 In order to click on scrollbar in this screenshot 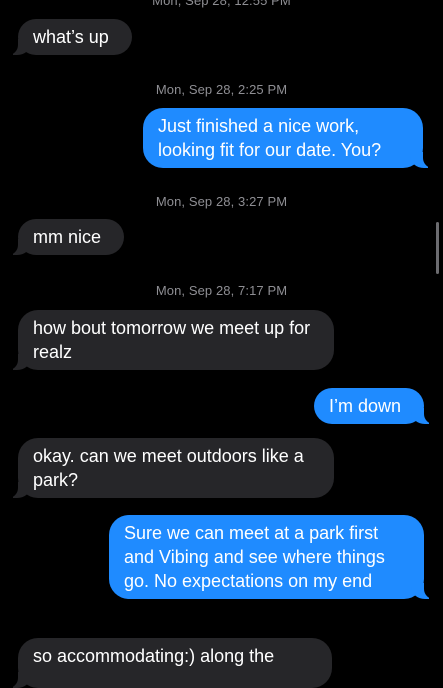, I will do `click(437, 248)`.